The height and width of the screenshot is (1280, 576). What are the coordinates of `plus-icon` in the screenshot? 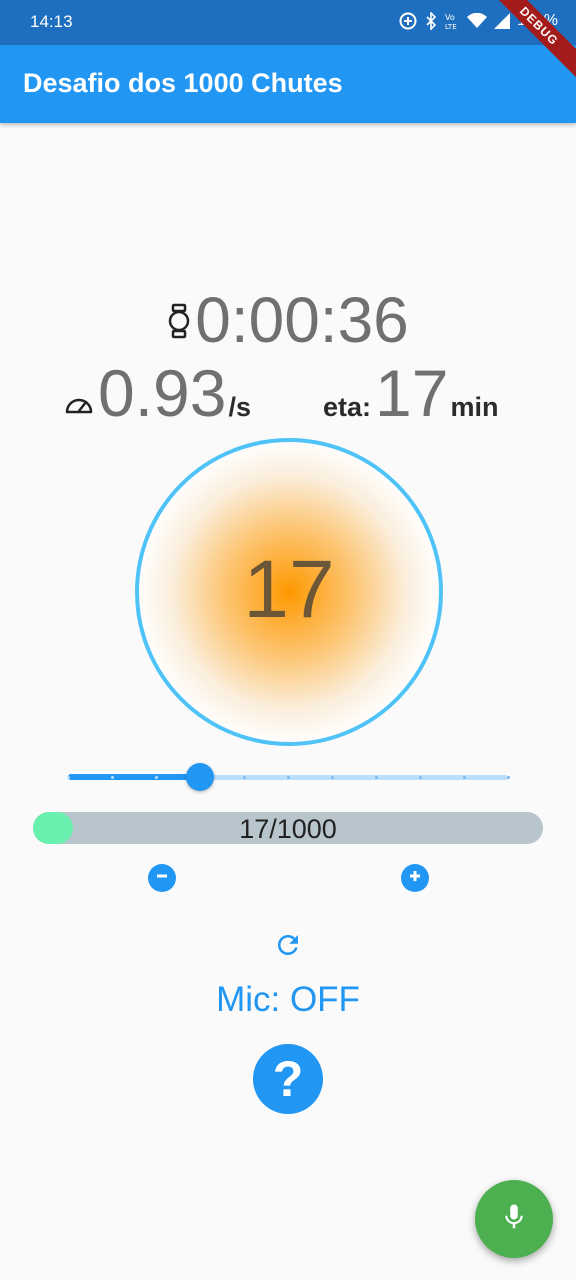 It's located at (415, 878).